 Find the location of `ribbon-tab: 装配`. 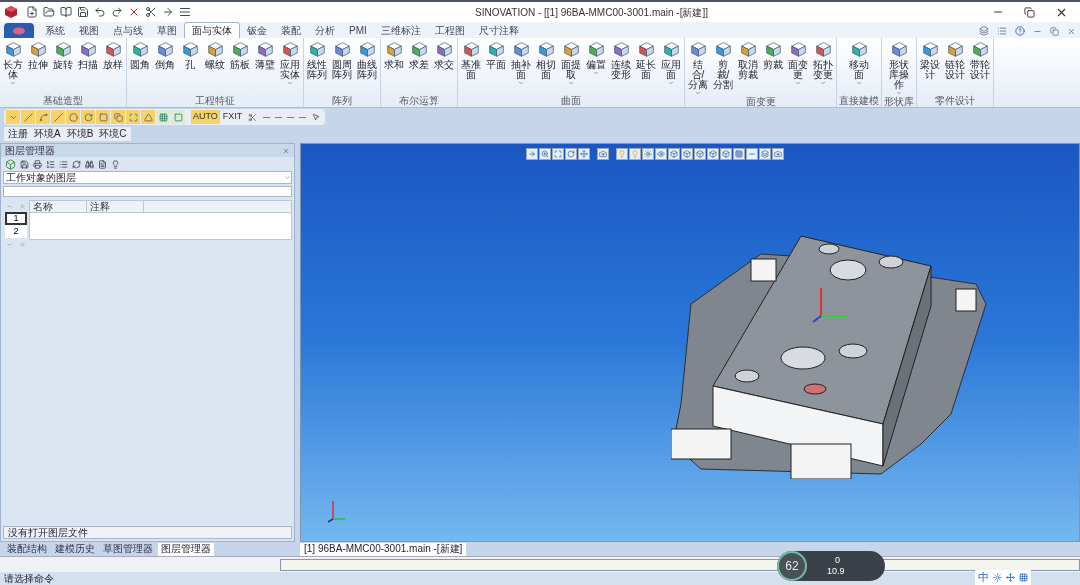

ribbon-tab: 装配 is located at coordinates (291, 30).